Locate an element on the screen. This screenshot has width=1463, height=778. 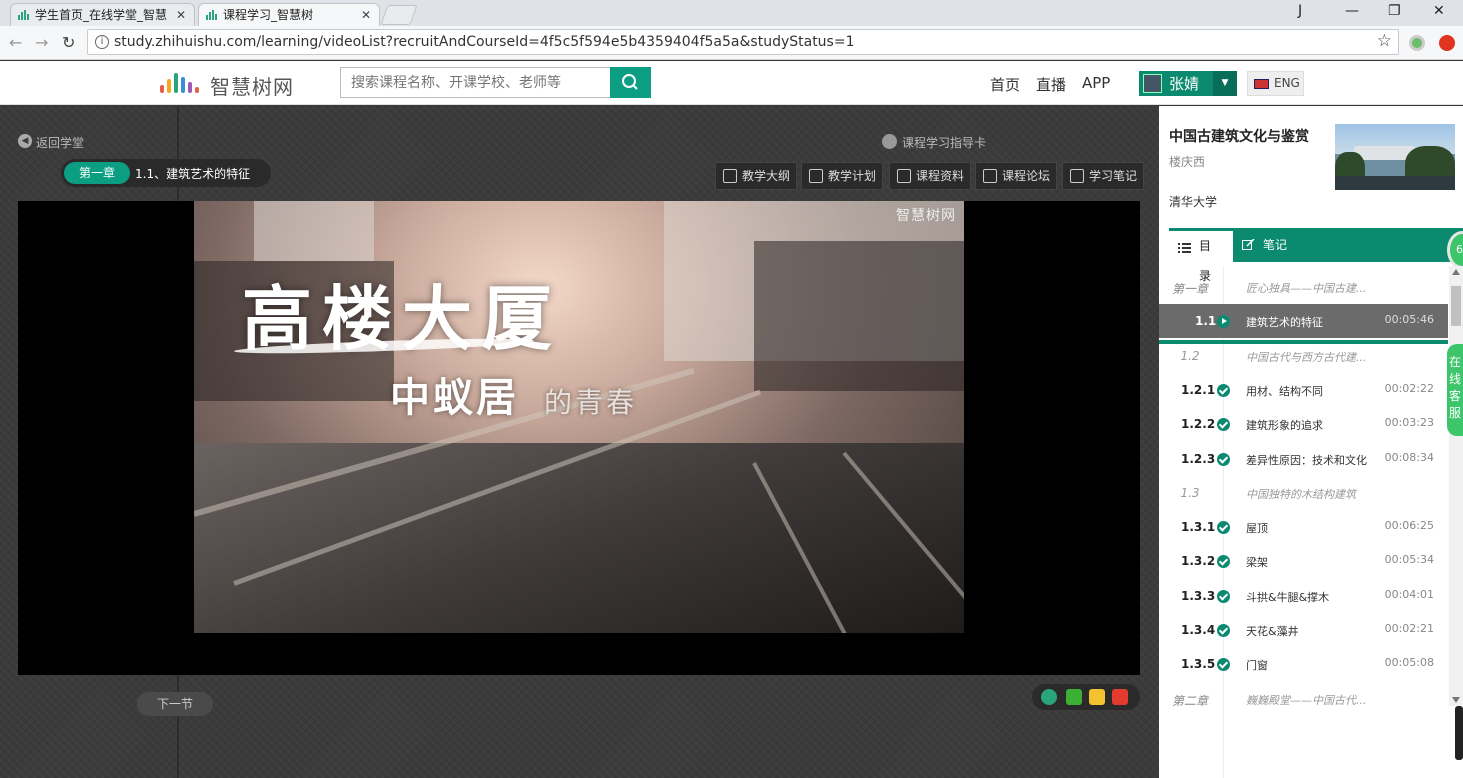
syllabus-button: 教学大纲 is located at coordinates (756, 176).